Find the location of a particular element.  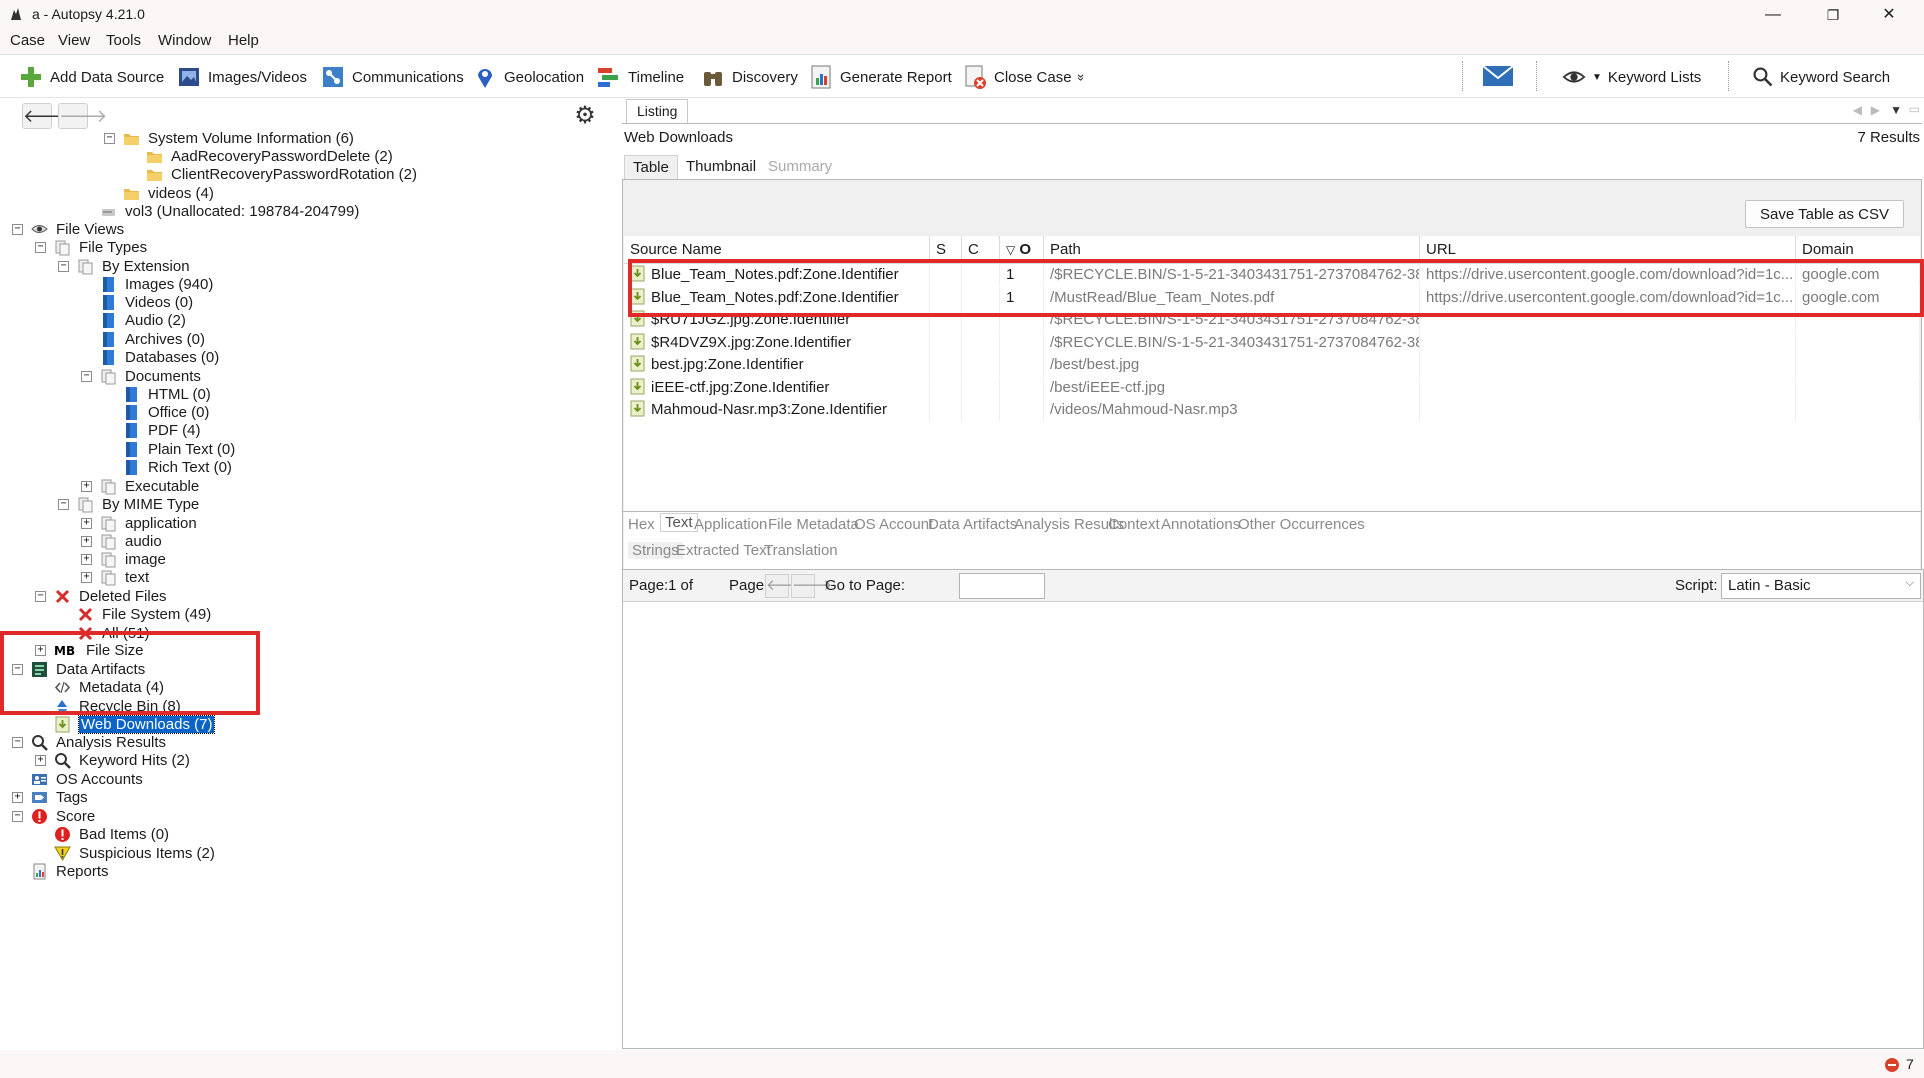

generate-report-button: Generate Report is located at coordinates (880, 77).